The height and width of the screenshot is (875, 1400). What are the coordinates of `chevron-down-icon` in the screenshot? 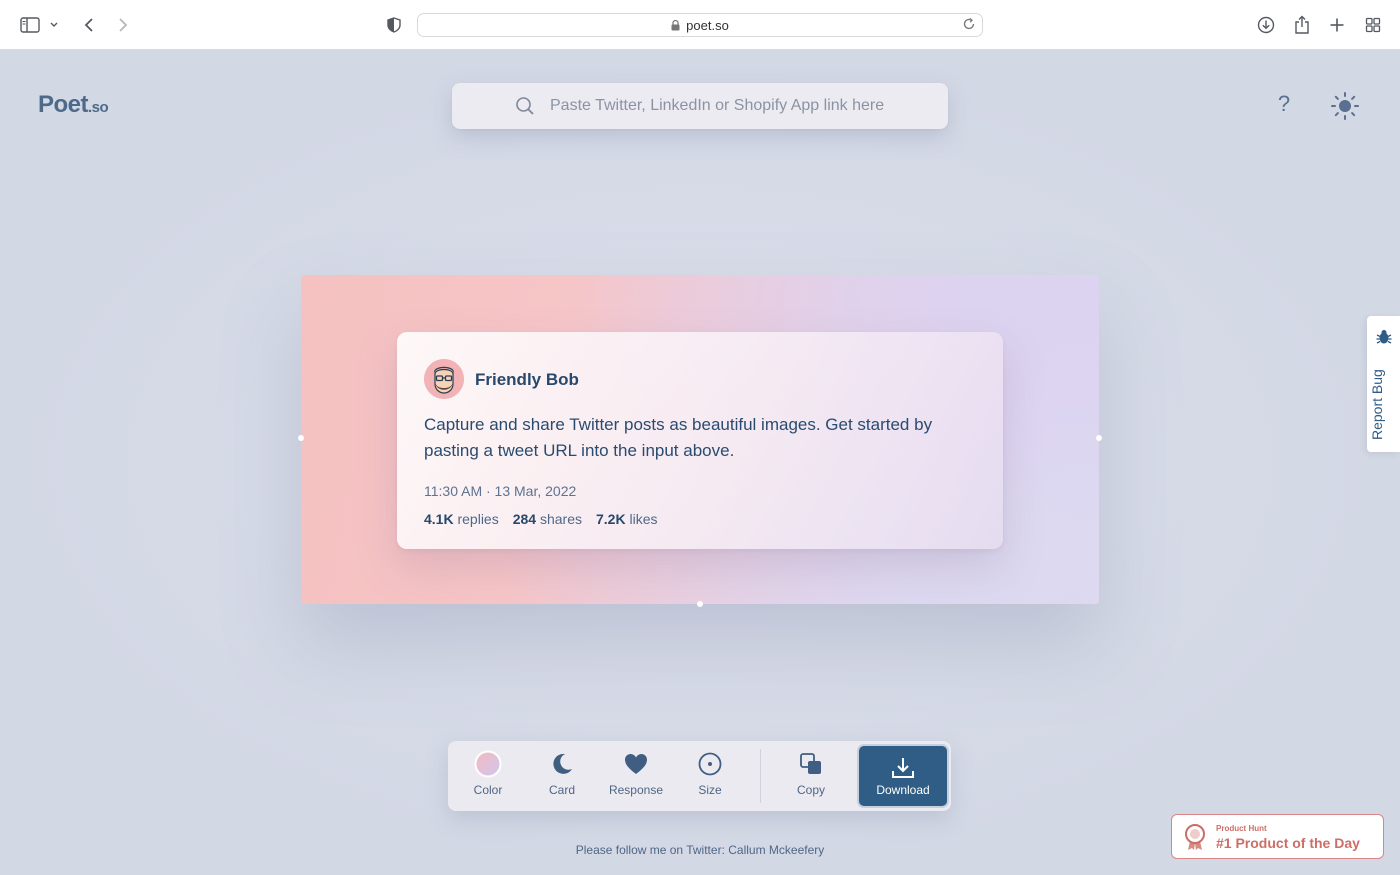 It's located at (54, 24).